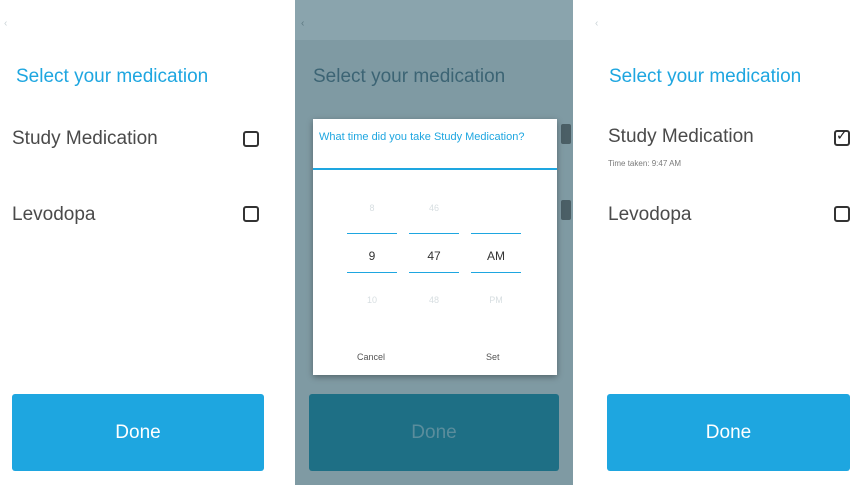  What do you see at coordinates (422, 137) in the screenshot?
I see `dialog-title: What time did you take Study Medication?` at bounding box center [422, 137].